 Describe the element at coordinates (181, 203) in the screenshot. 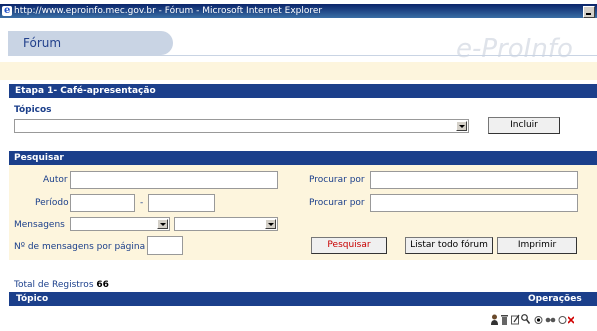

I see `periodo-end-input` at that location.